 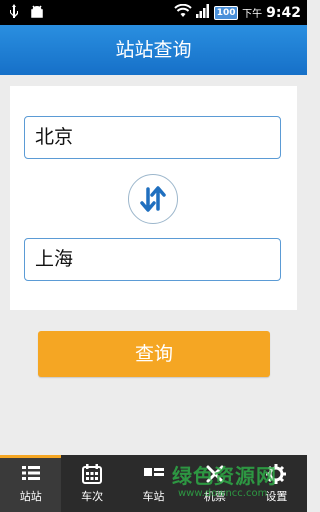 What do you see at coordinates (153, 496) in the screenshot?
I see `nav-label: 车站` at bounding box center [153, 496].